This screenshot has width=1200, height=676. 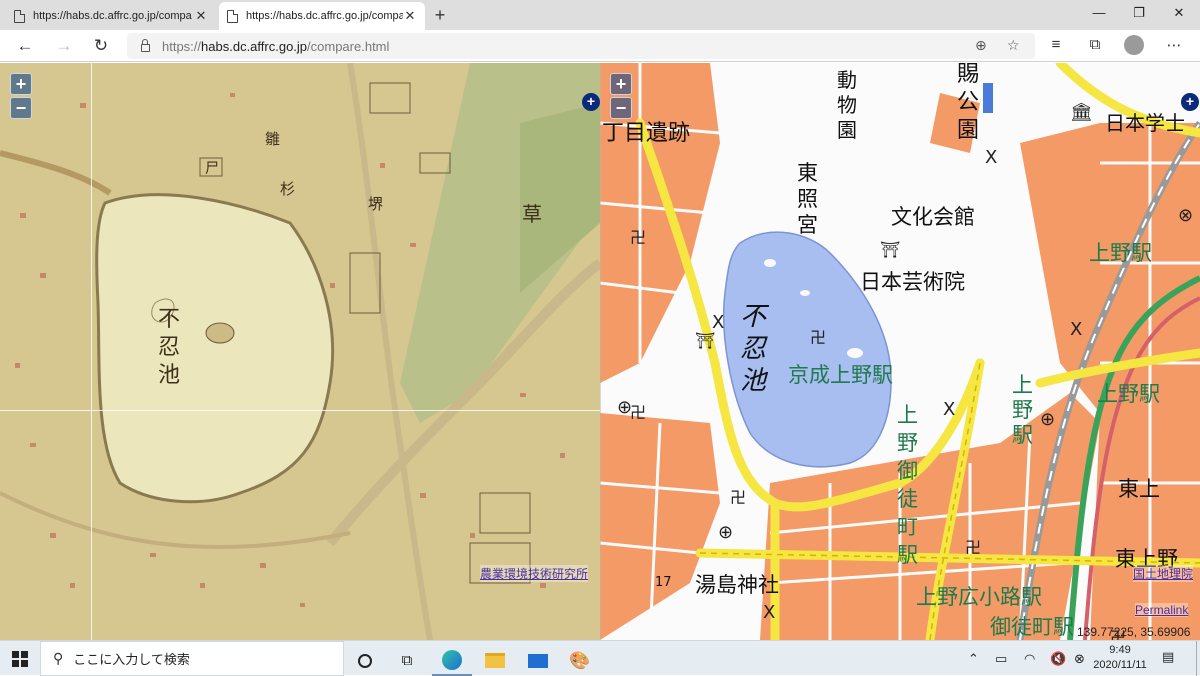 What do you see at coordinates (1120, 253) in the screenshot?
I see `ueno-station-label: 上野駅` at bounding box center [1120, 253].